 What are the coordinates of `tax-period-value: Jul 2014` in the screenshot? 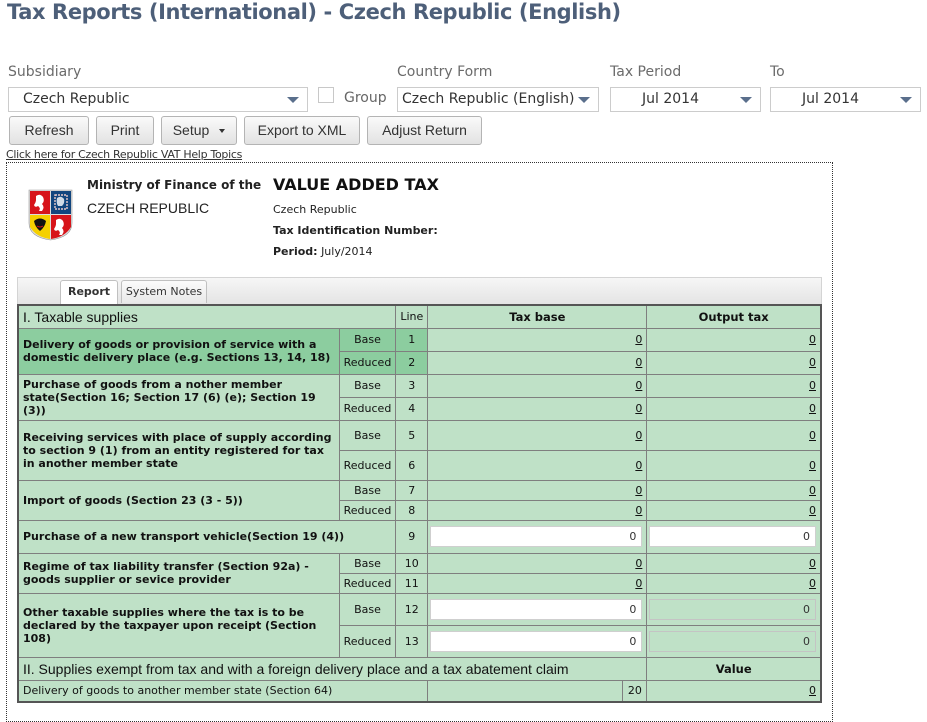 It's located at (670, 99).